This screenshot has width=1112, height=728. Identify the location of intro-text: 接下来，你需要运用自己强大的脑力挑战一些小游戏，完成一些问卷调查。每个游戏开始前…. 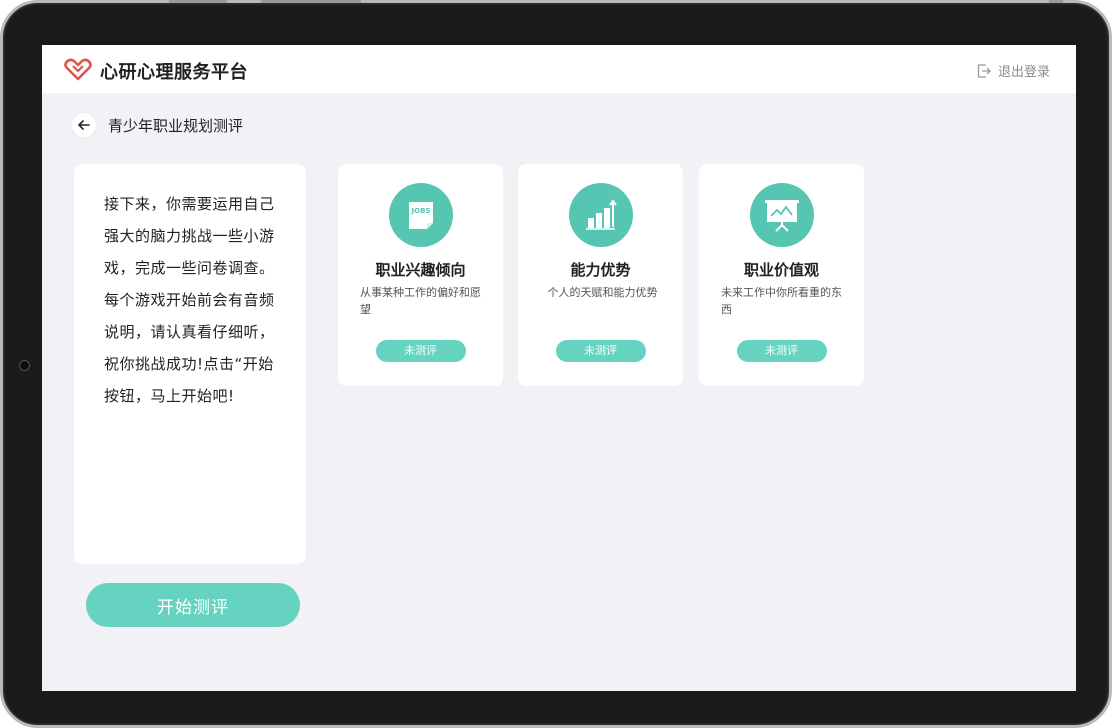
(189, 300).